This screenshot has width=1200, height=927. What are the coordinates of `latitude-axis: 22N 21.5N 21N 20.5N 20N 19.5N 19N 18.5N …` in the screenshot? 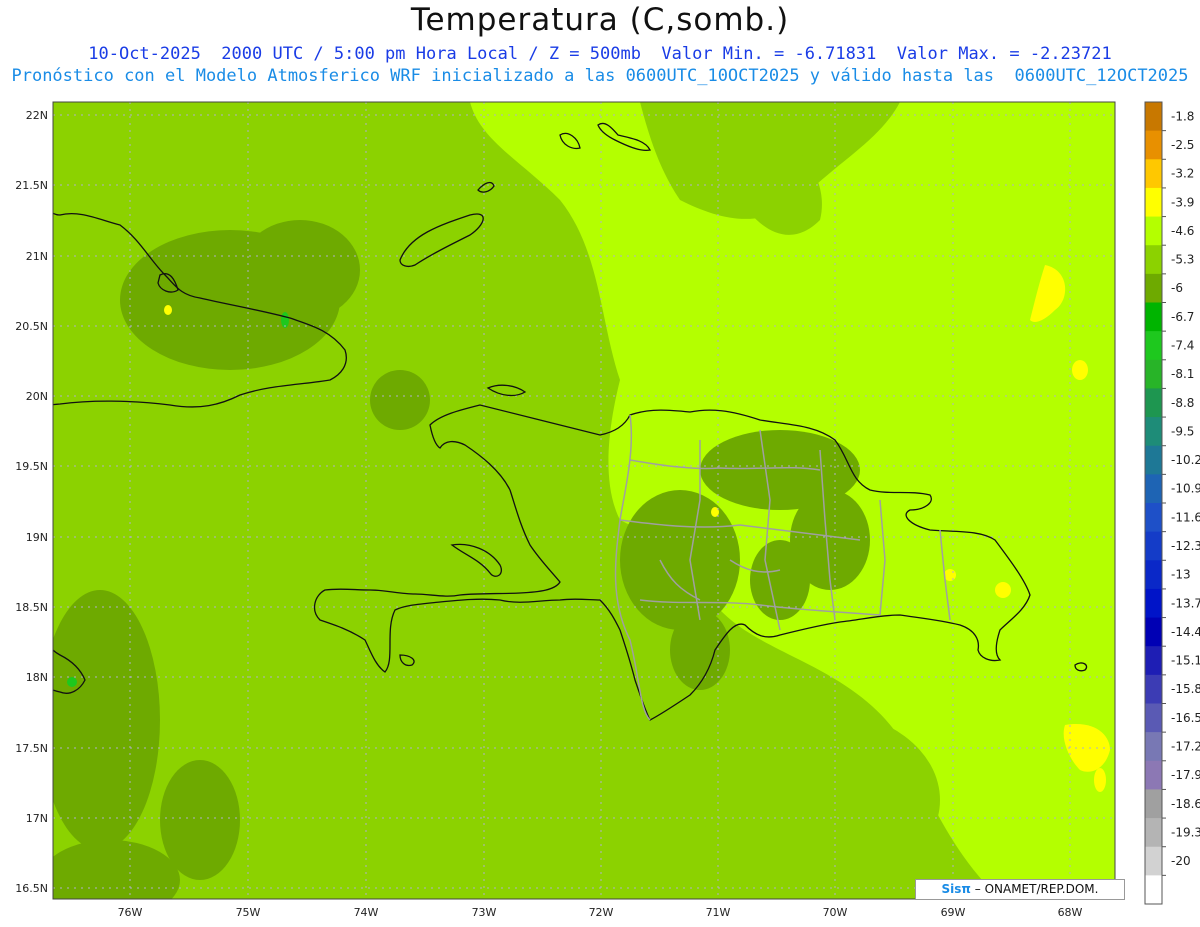 It's located at (31, 502).